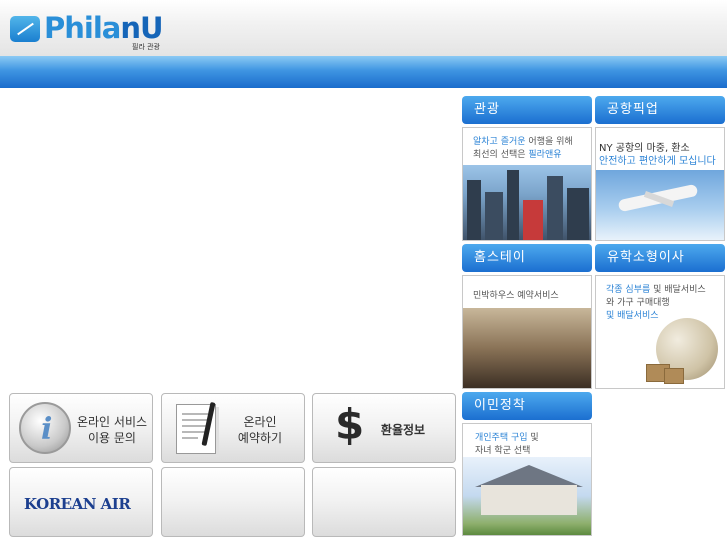 Image resolution: width=727 pixels, height=545 pixels. What do you see at coordinates (501, 438) in the screenshot?
I see `highlight-text: 개인주택 구입` at bounding box center [501, 438].